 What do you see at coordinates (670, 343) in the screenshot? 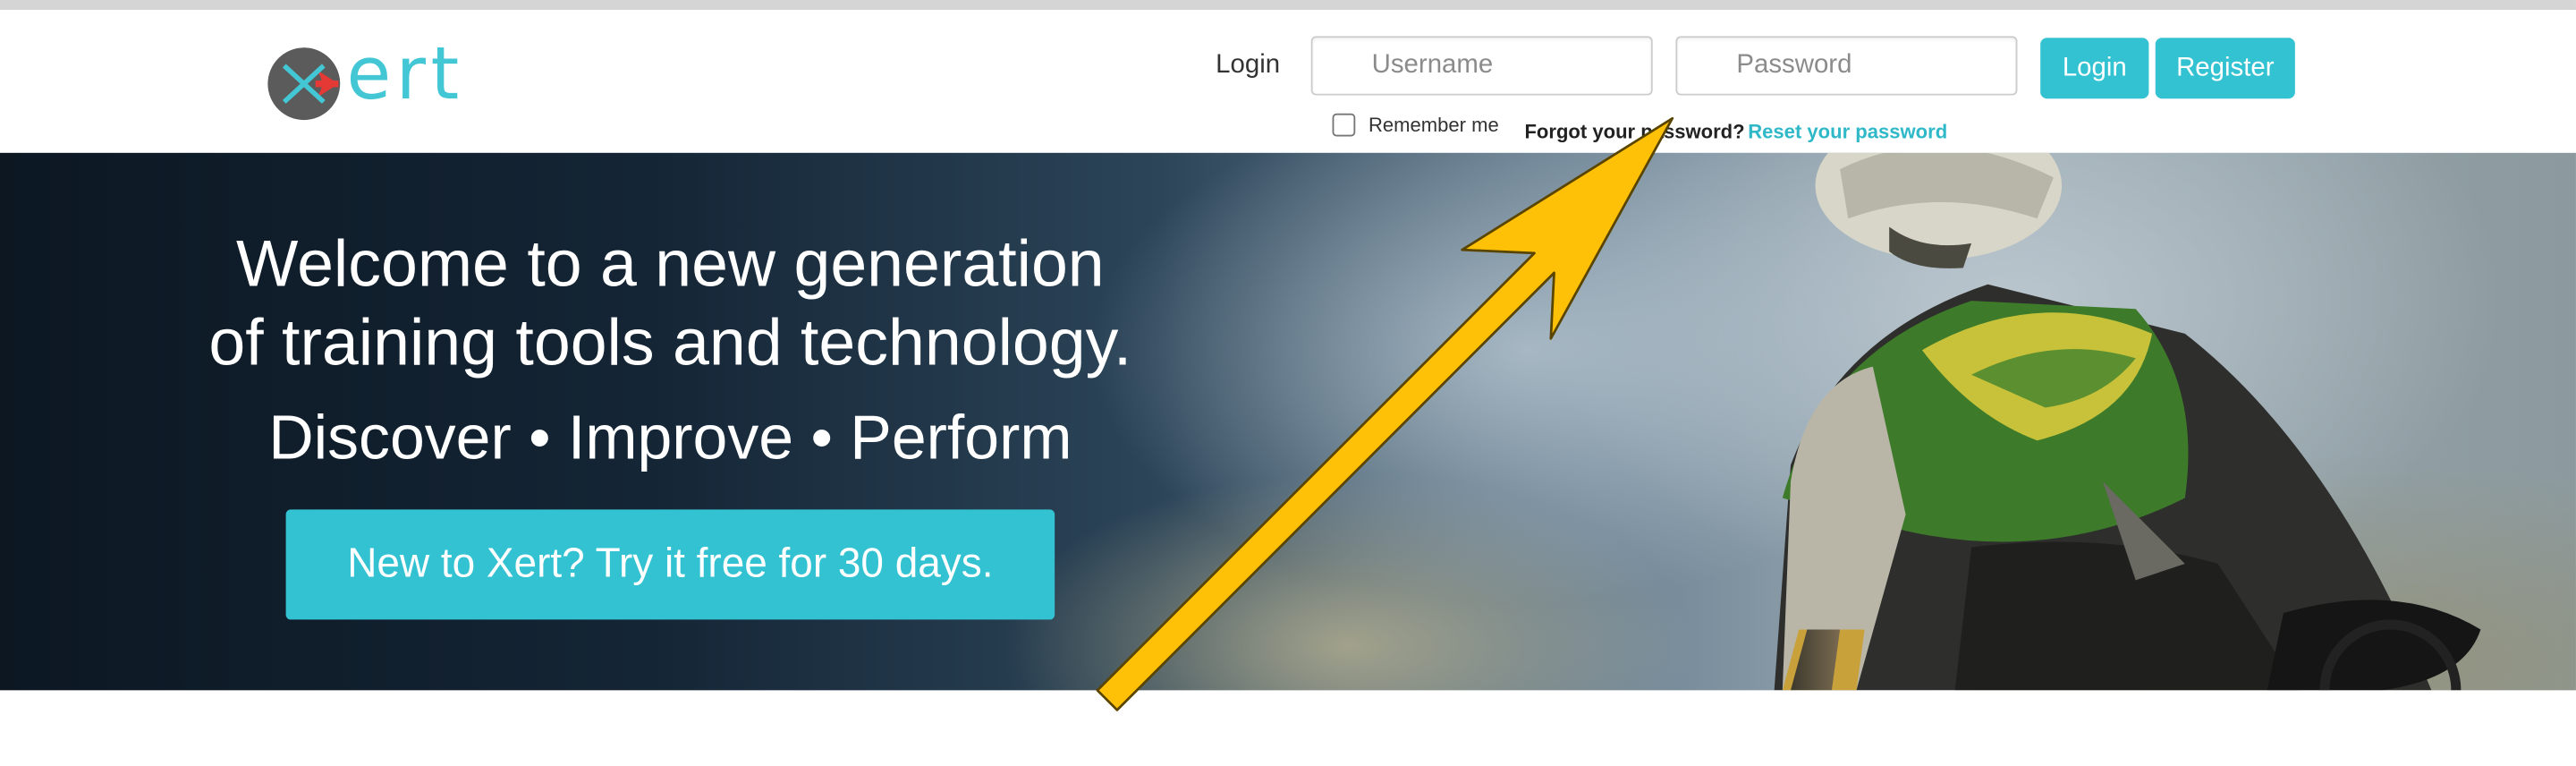
I see `hero-title-line-2: of training tools and technology.` at bounding box center [670, 343].